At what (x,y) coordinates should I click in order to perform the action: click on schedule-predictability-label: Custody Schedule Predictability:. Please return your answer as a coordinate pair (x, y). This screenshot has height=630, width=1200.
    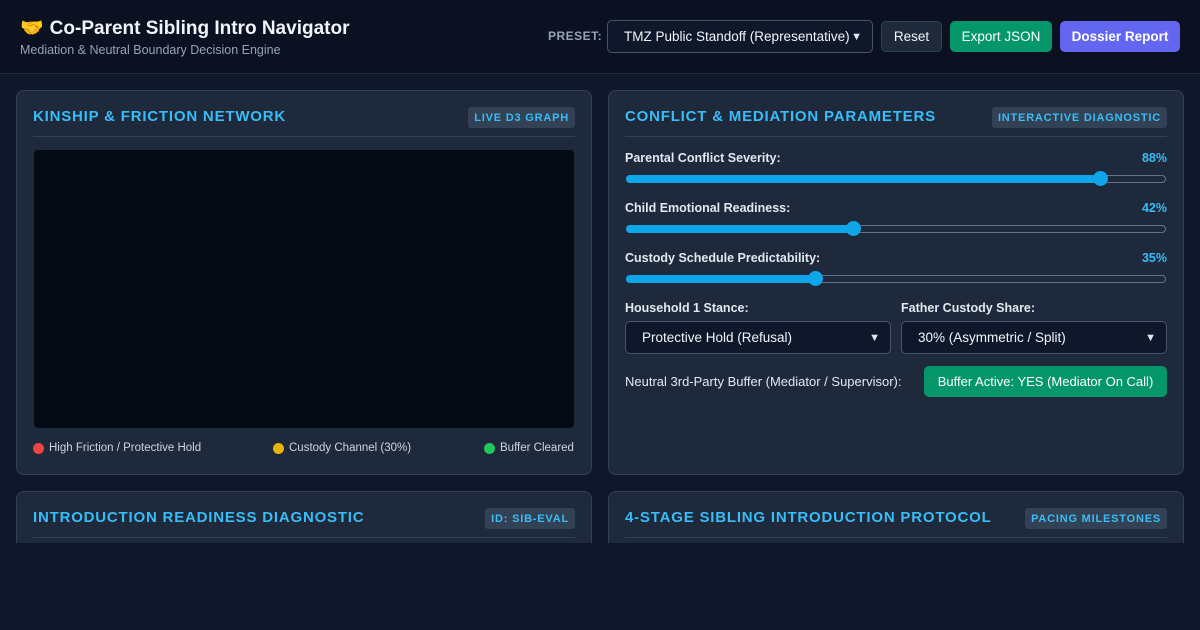
    Looking at the image, I should click on (723, 258).